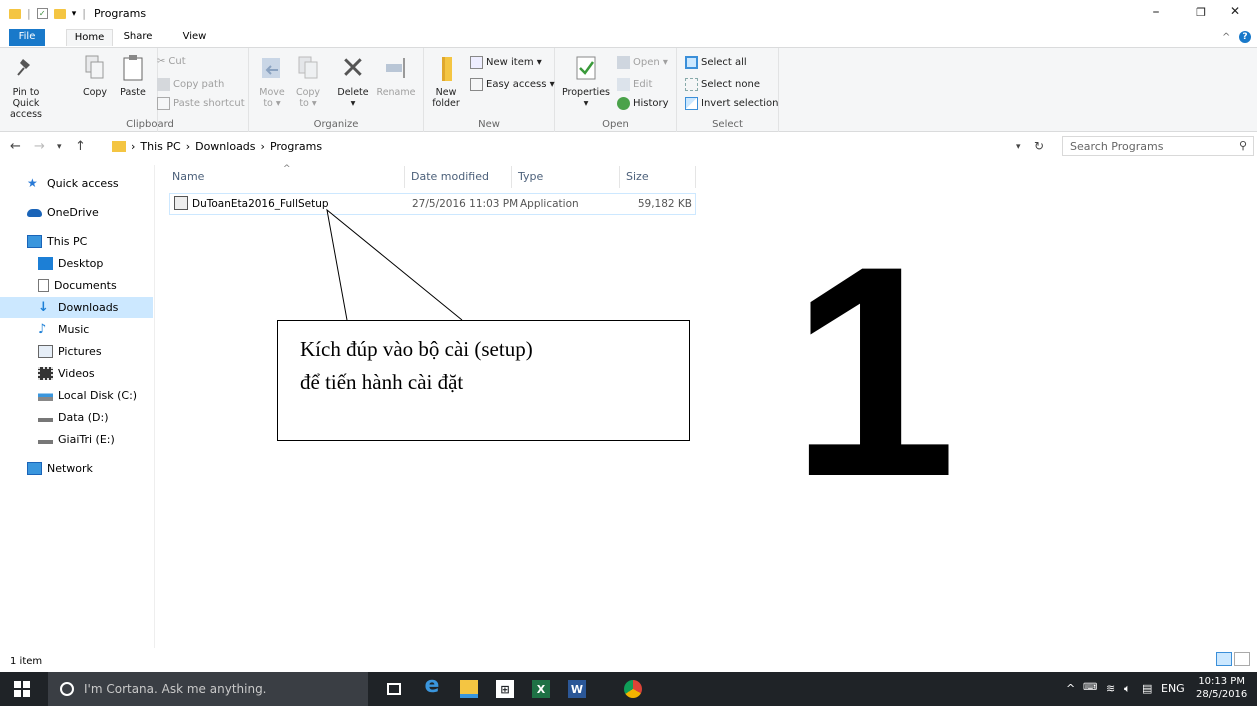 This screenshot has width=1257, height=706. I want to click on breadcrumb-programs: Programs, so click(296, 146).